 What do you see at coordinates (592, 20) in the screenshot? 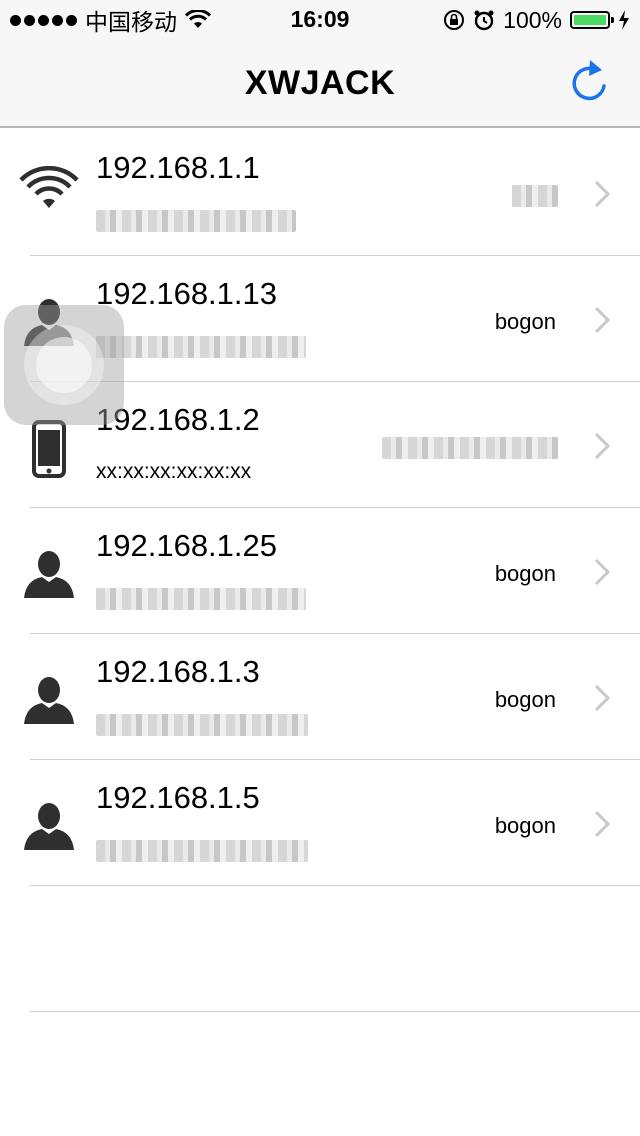
I see `battery-icon` at bounding box center [592, 20].